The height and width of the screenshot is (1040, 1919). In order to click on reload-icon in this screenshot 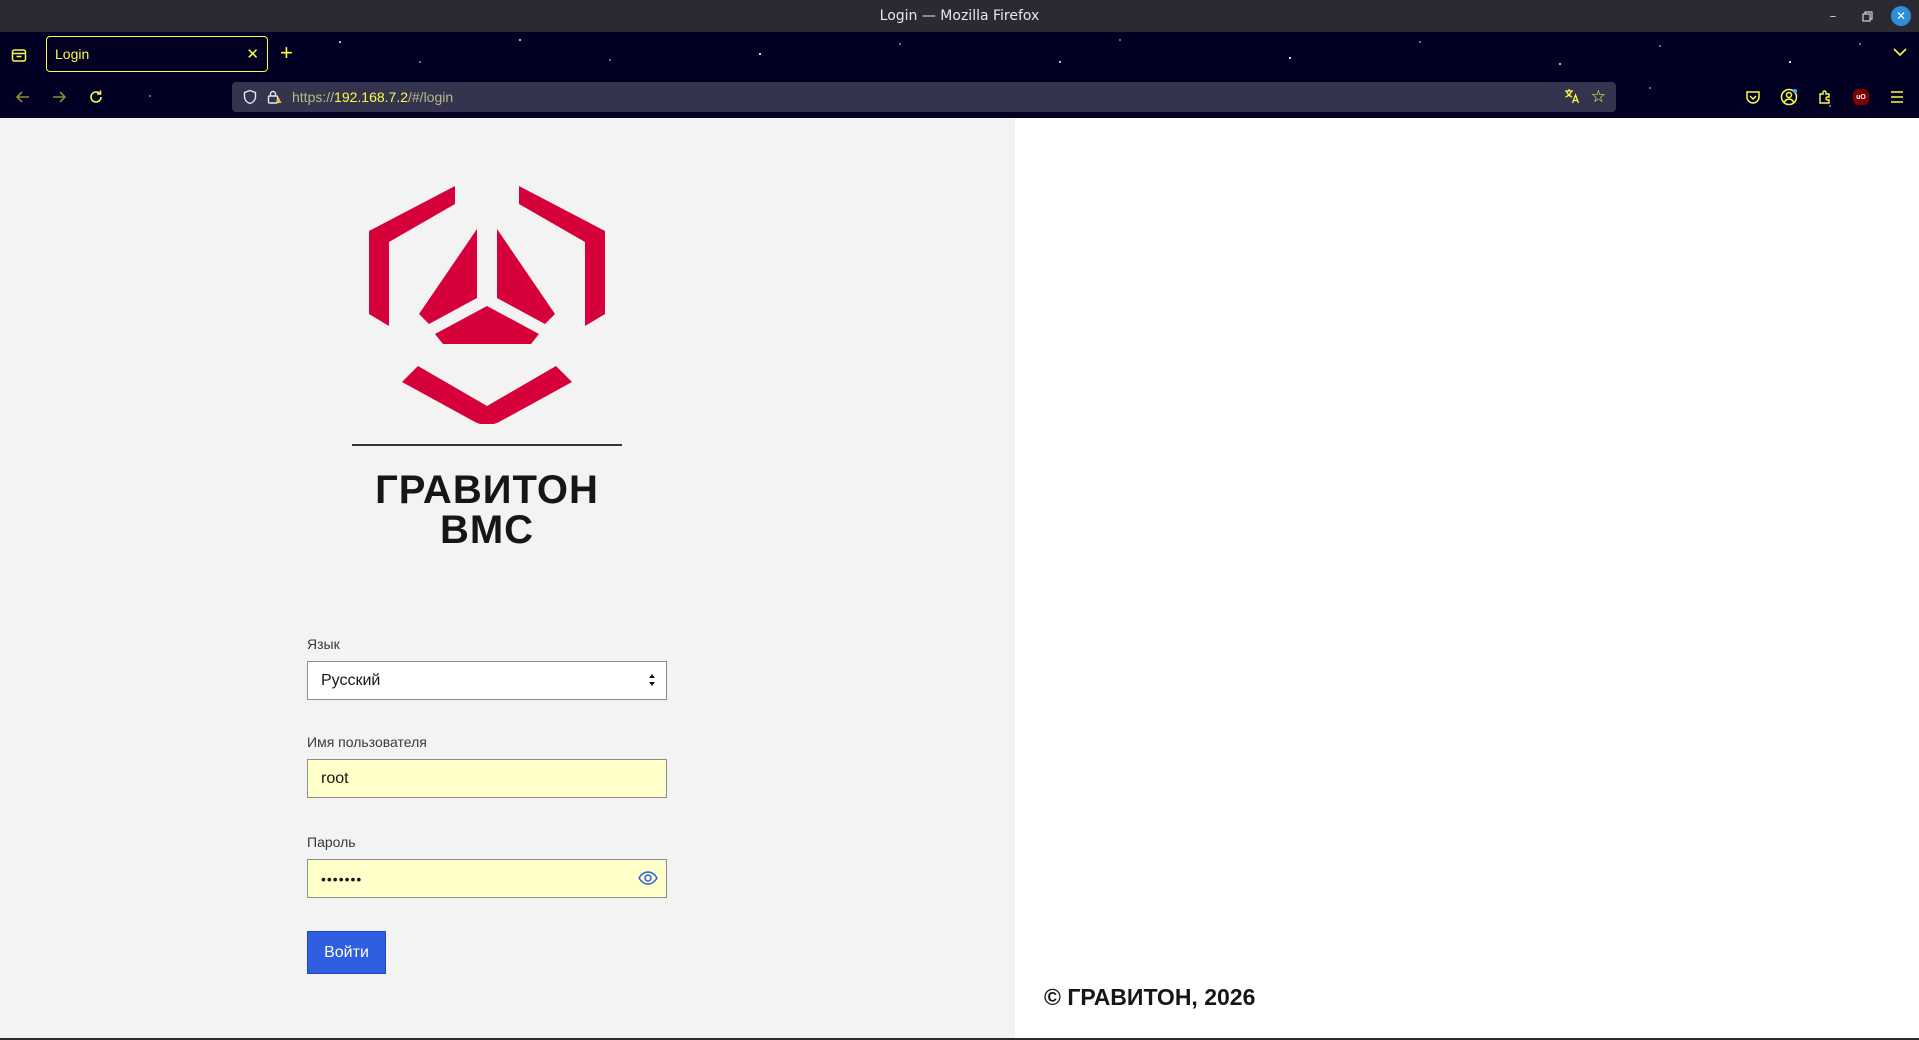, I will do `click(96, 96)`.